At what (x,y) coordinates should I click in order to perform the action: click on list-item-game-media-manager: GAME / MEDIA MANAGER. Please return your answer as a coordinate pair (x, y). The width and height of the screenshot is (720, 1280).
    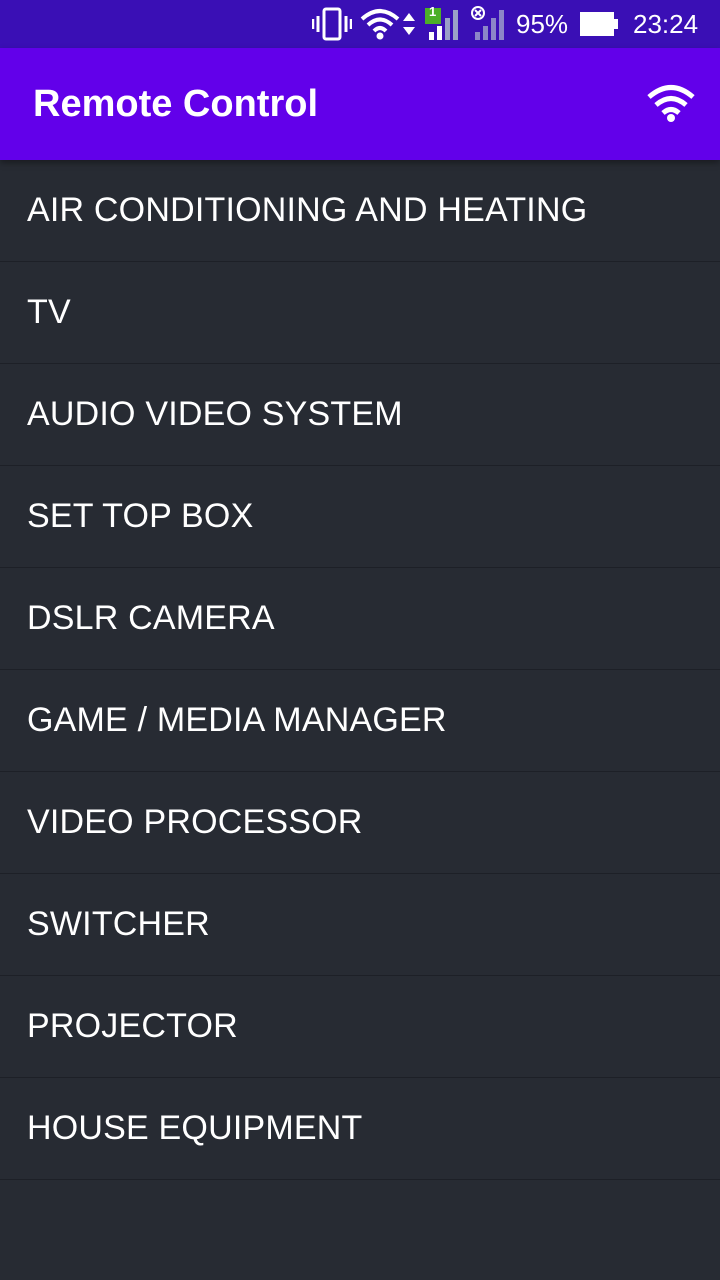
    Looking at the image, I should click on (360, 721).